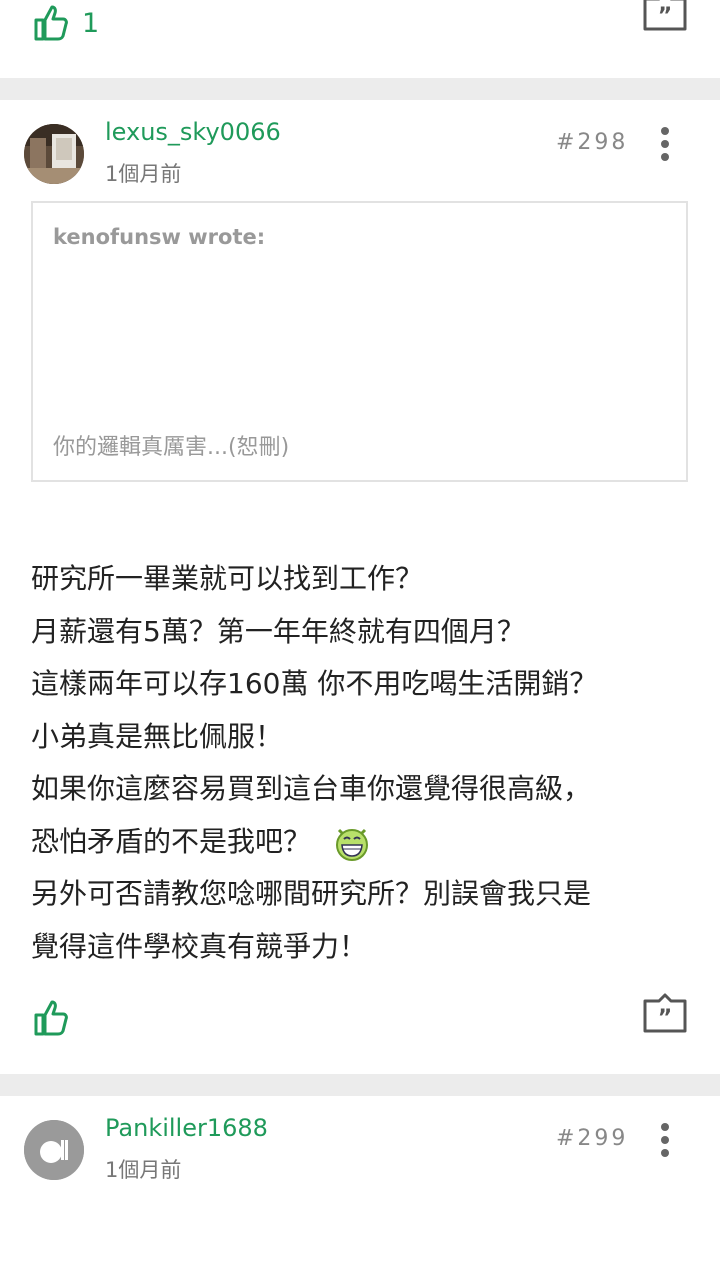  Describe the element at coordinates (159, 237) in the screenshot. I see `quote-author: kenofunsw wrote:` at that location.